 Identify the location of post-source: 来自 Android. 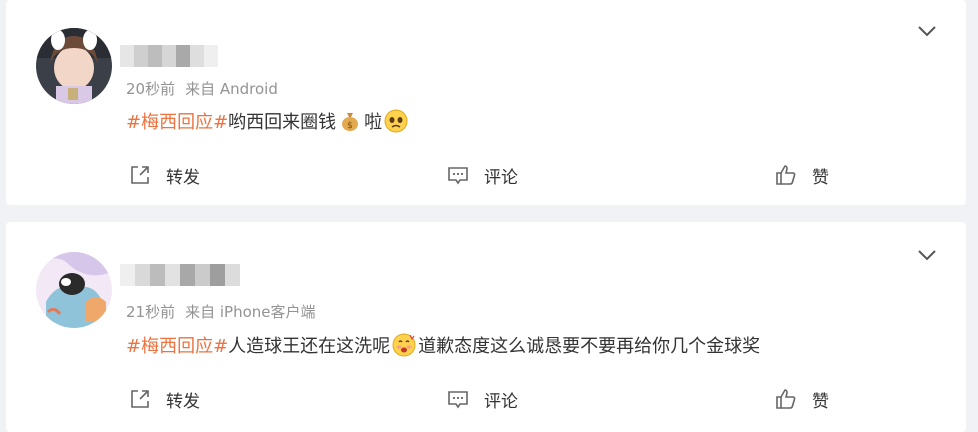
(231, 89).